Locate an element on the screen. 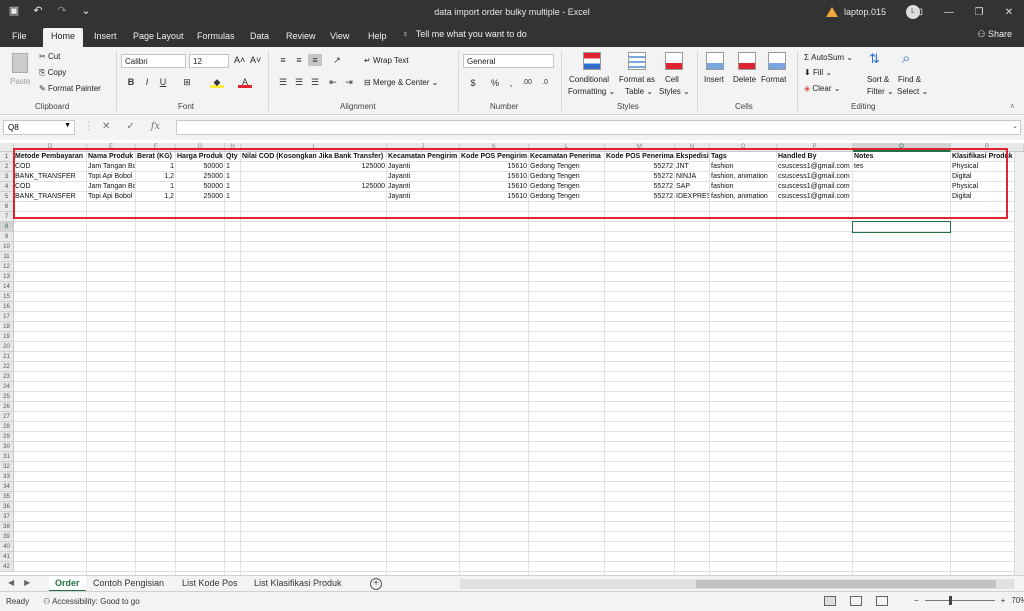 This screenshot has width=1024, height=611. row-header-28: 28 is located at coordinates (7, 427).